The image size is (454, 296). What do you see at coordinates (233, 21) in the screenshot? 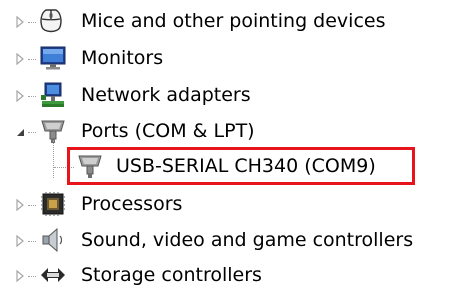
I see `tree-item-label: Mice and other pointing devices` at bounding box center [233, 21].